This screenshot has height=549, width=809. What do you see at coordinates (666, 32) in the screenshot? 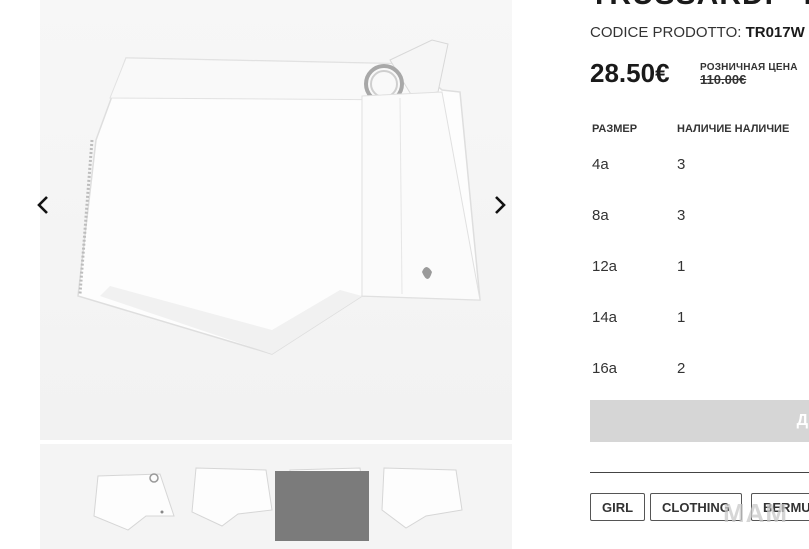
I see `product-code-label: CODICE PRODOTTO:` at bounding box center [666, 32].